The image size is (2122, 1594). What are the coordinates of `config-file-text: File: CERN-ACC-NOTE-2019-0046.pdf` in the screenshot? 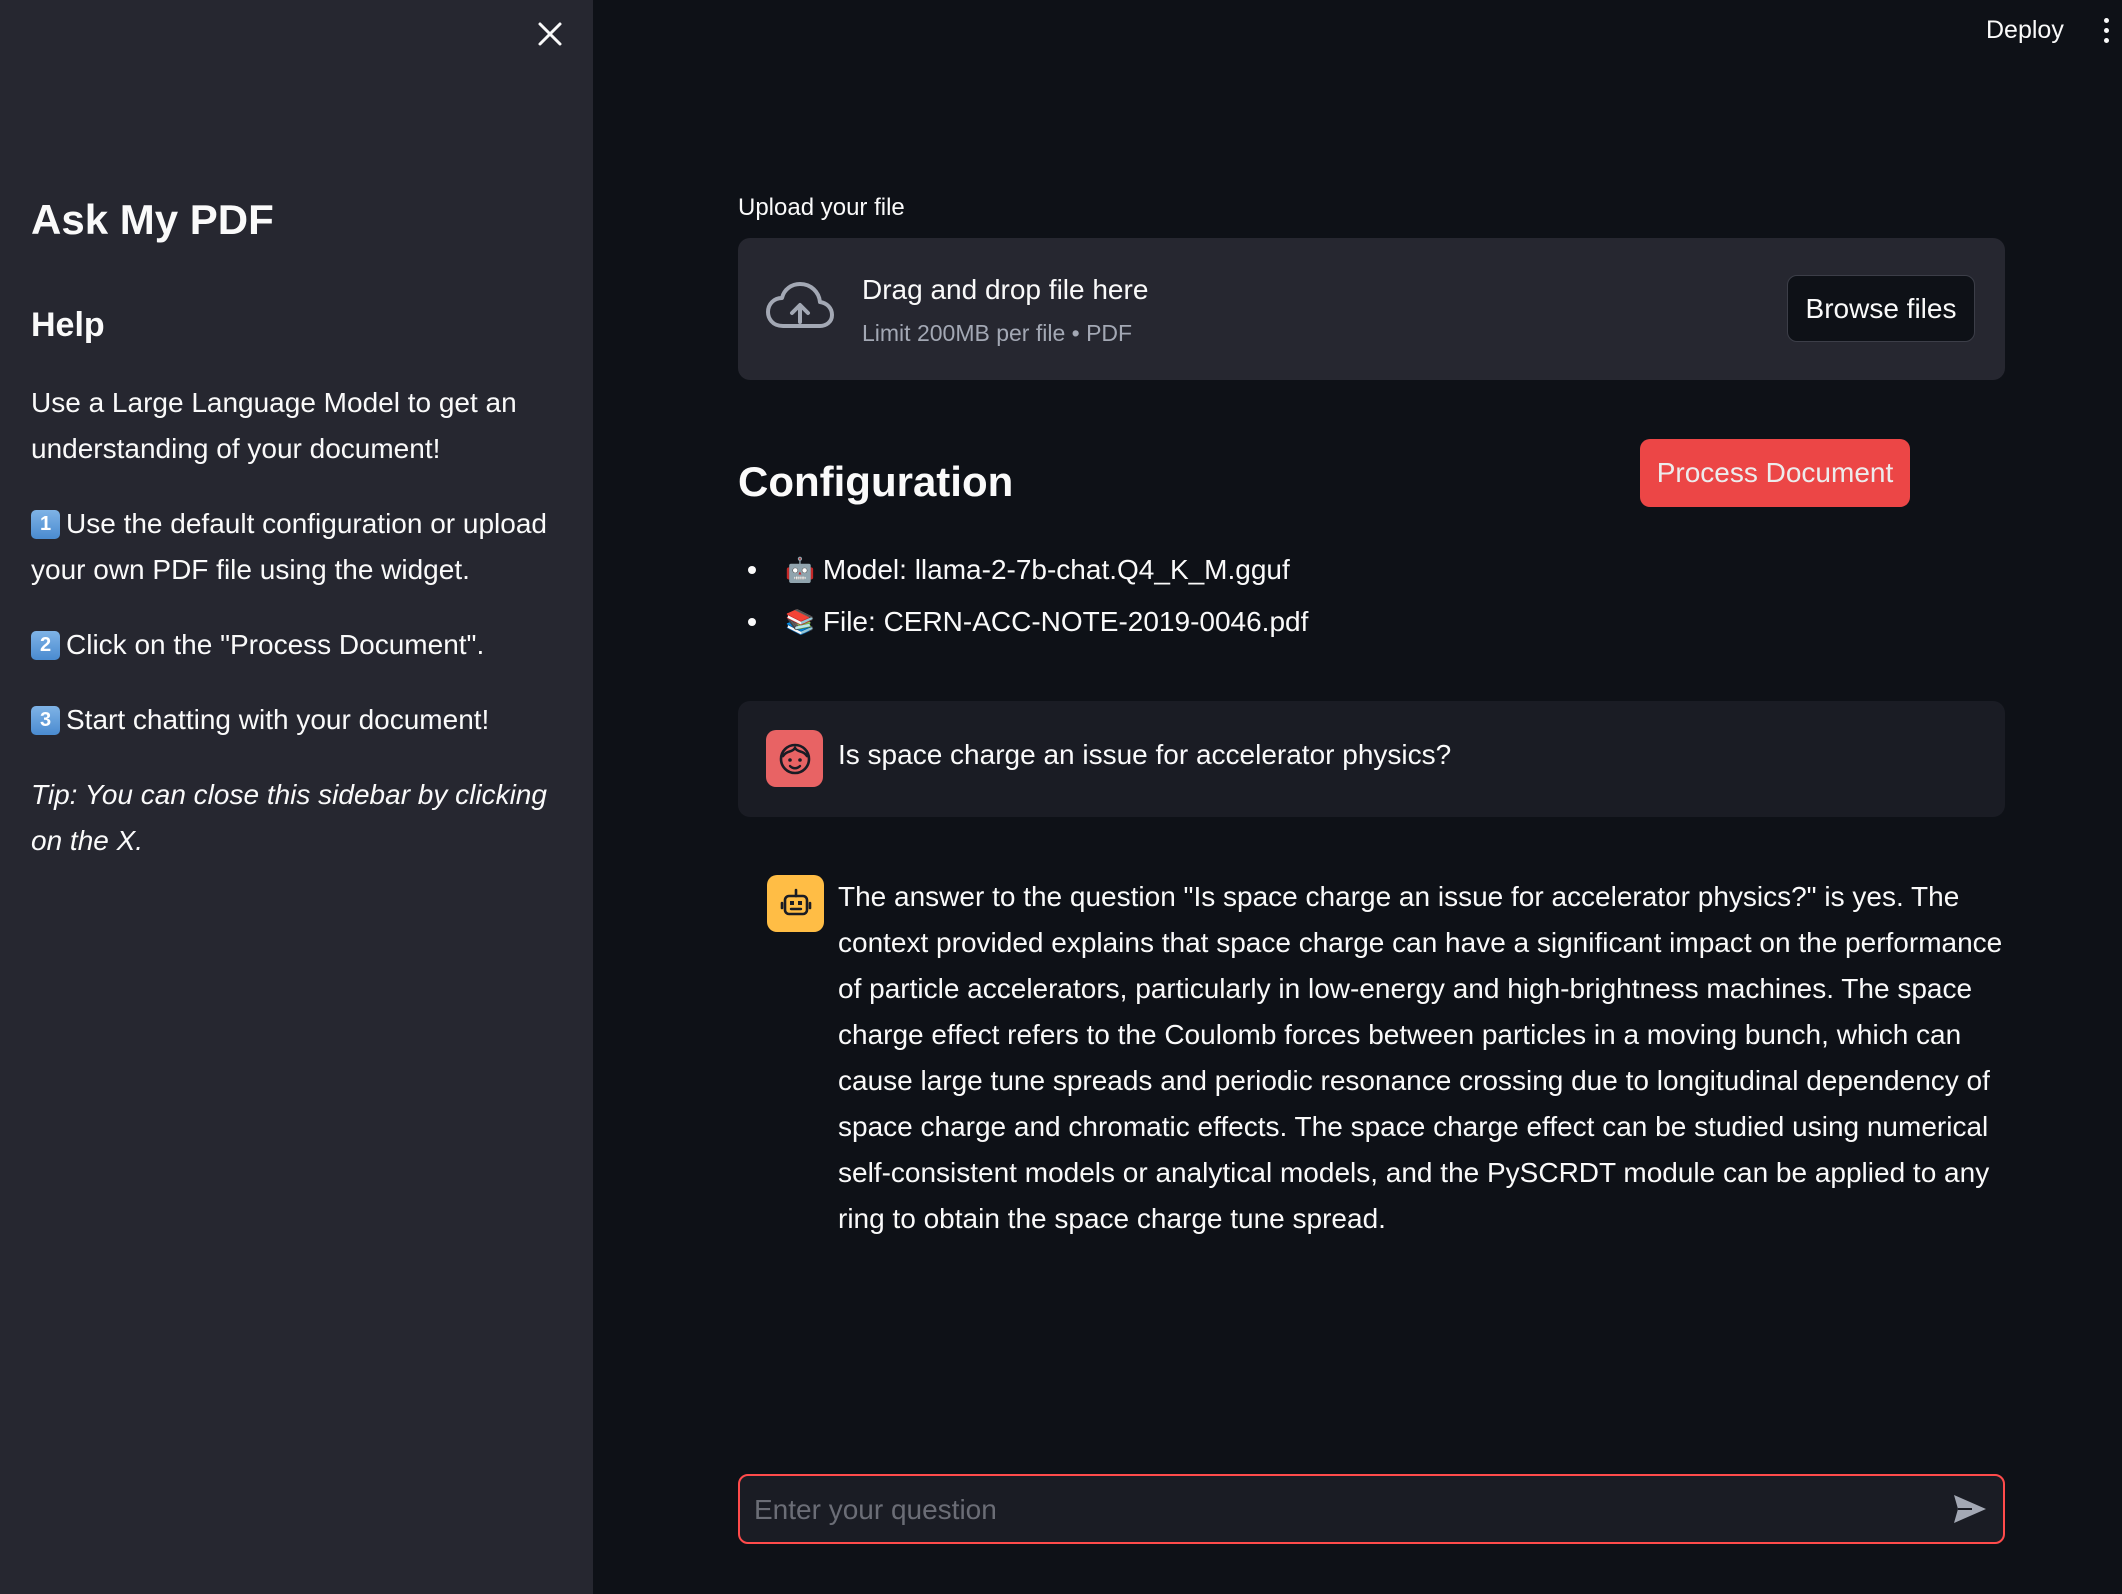 It's located at (1065, 621).